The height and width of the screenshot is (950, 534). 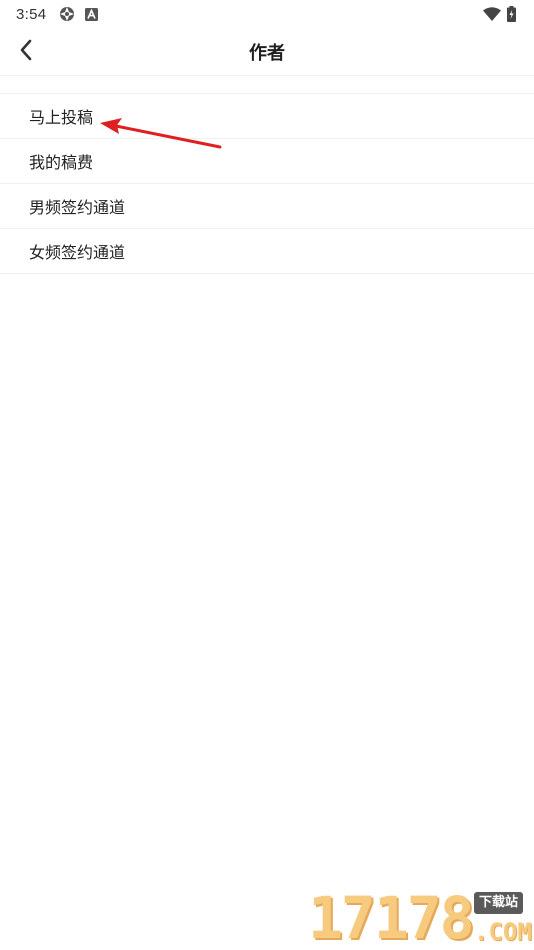 I want to click on status-icons-right, so click(x=500, y=14).